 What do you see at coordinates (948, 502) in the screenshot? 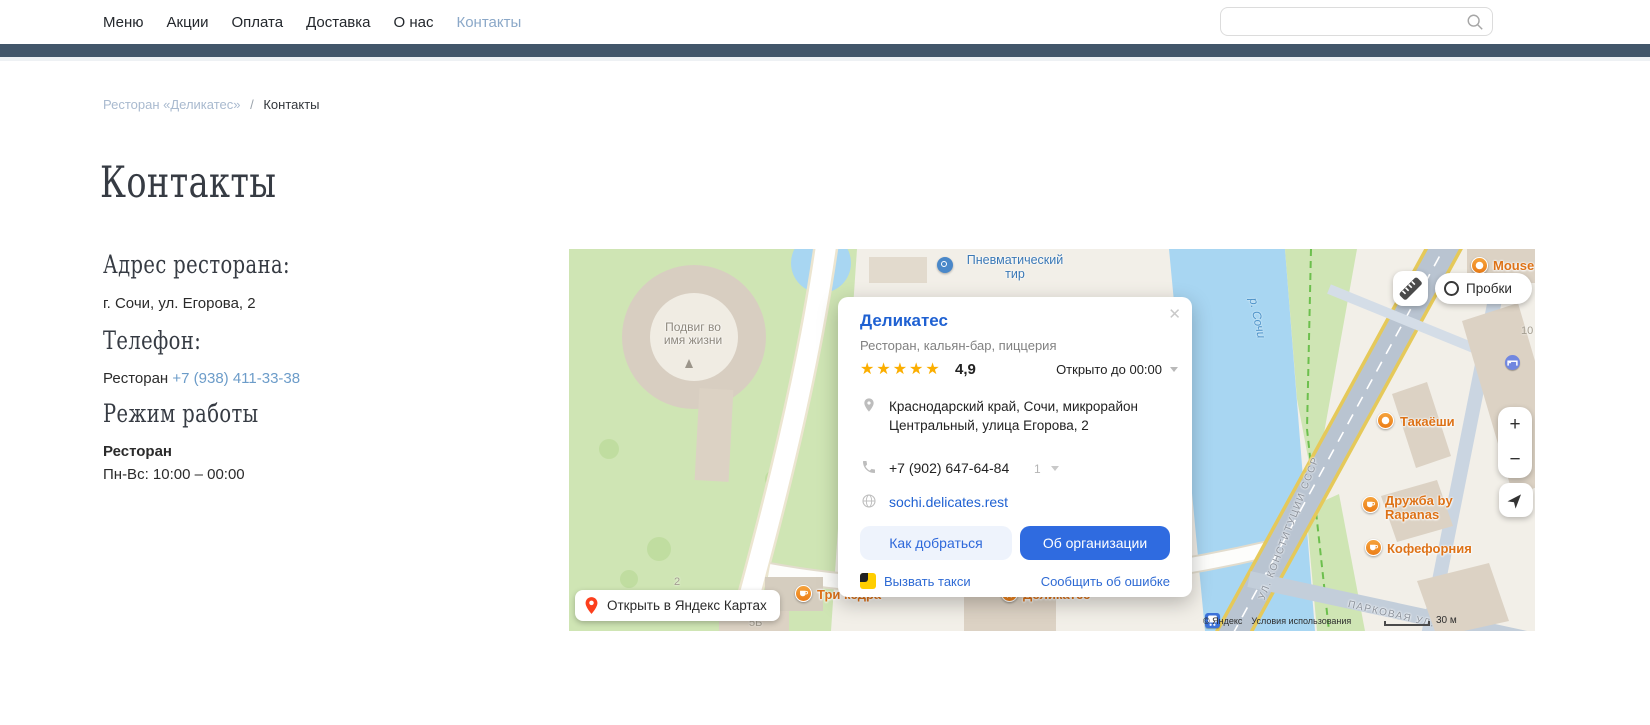
I see `place-website-link: sochi.delicates.rest` at bounding box center [948, 502].